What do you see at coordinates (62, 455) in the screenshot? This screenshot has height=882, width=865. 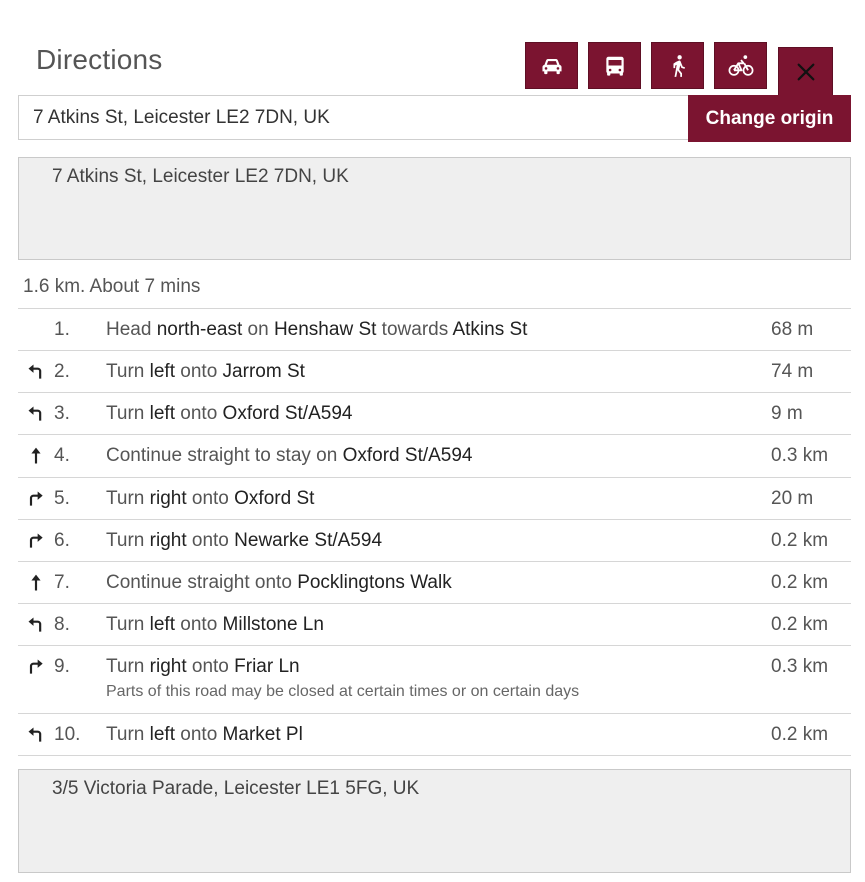 I see `step-number: 4.` at bounding box center [62, 455].